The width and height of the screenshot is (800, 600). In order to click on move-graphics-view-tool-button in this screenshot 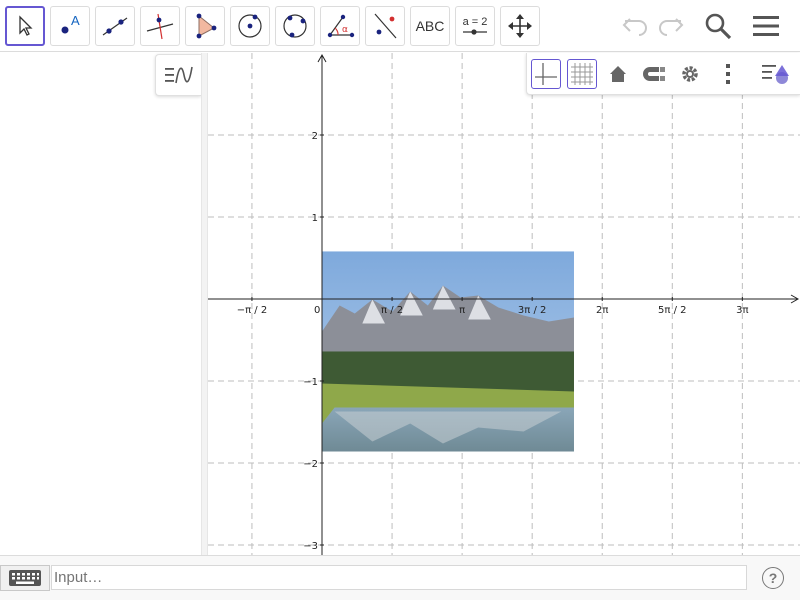, I will do `click(520, 26)`.